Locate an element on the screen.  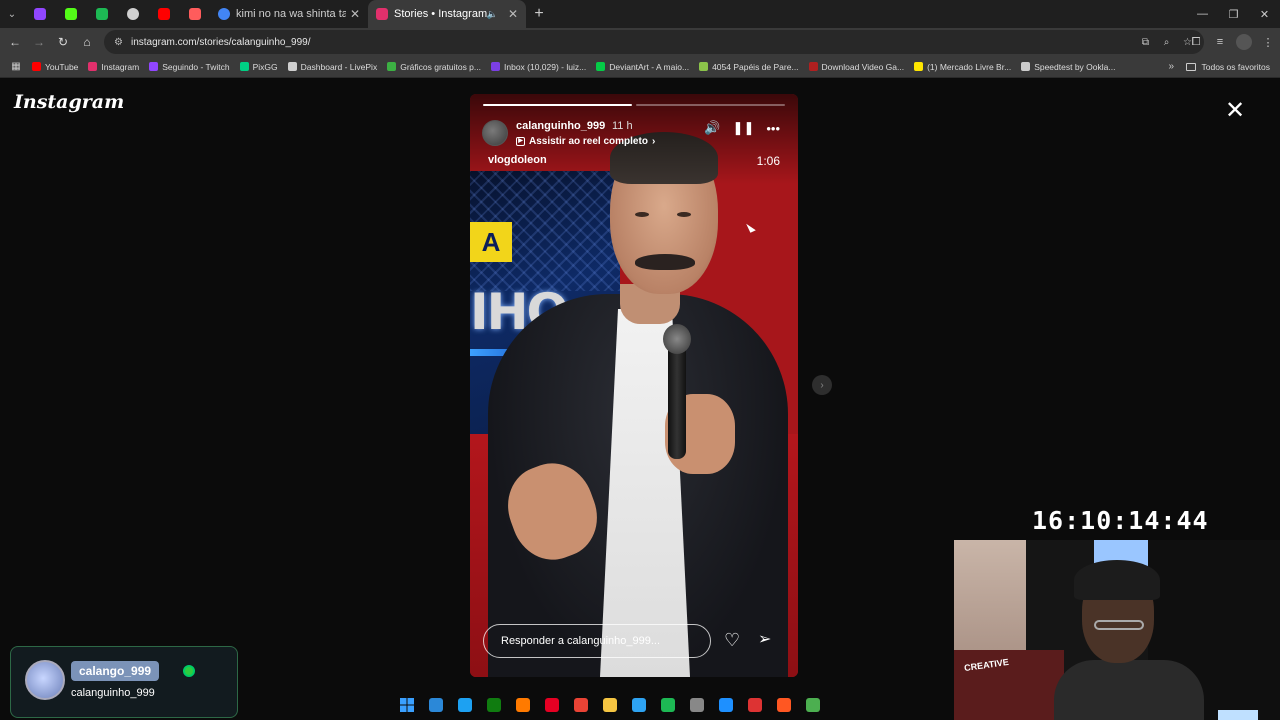
apps-grid-icon: ▦ is located at coordinates (16, 66).